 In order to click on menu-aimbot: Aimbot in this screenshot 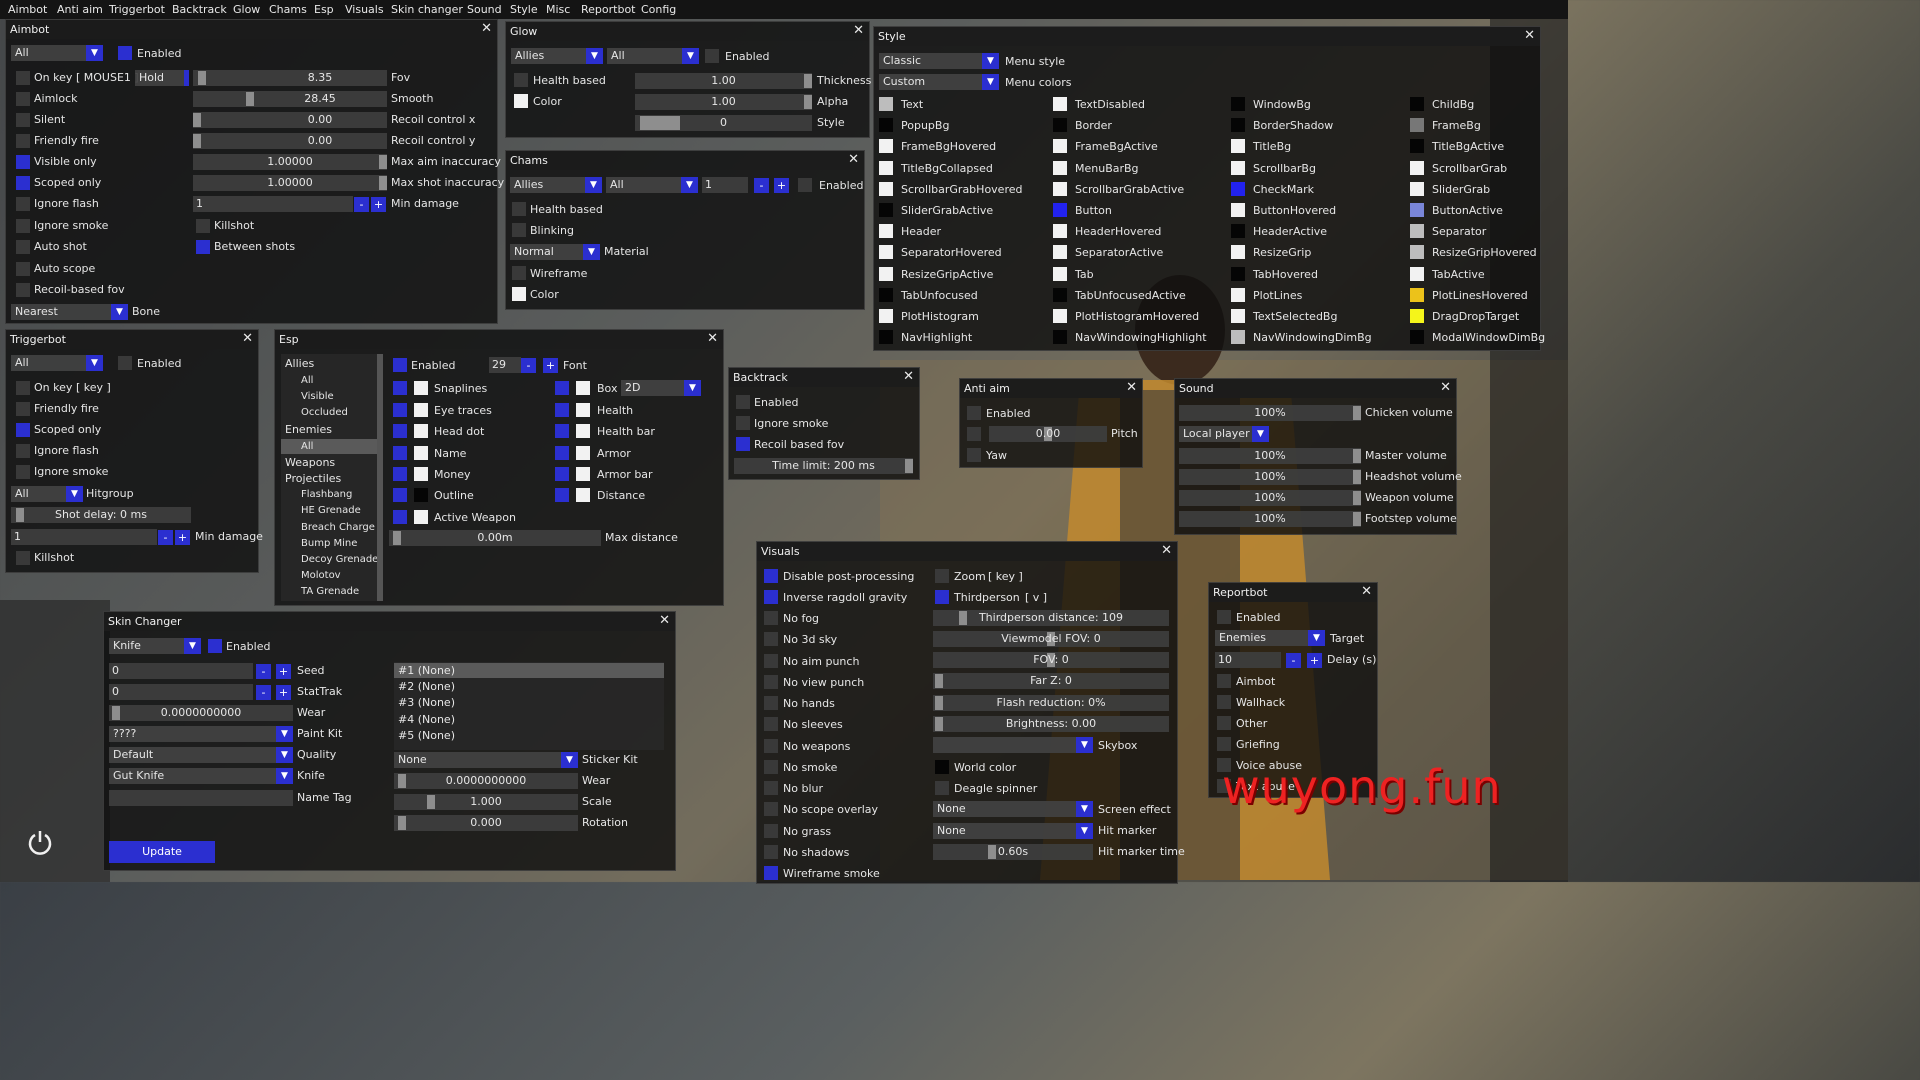, I will do `click(27, 9)`.